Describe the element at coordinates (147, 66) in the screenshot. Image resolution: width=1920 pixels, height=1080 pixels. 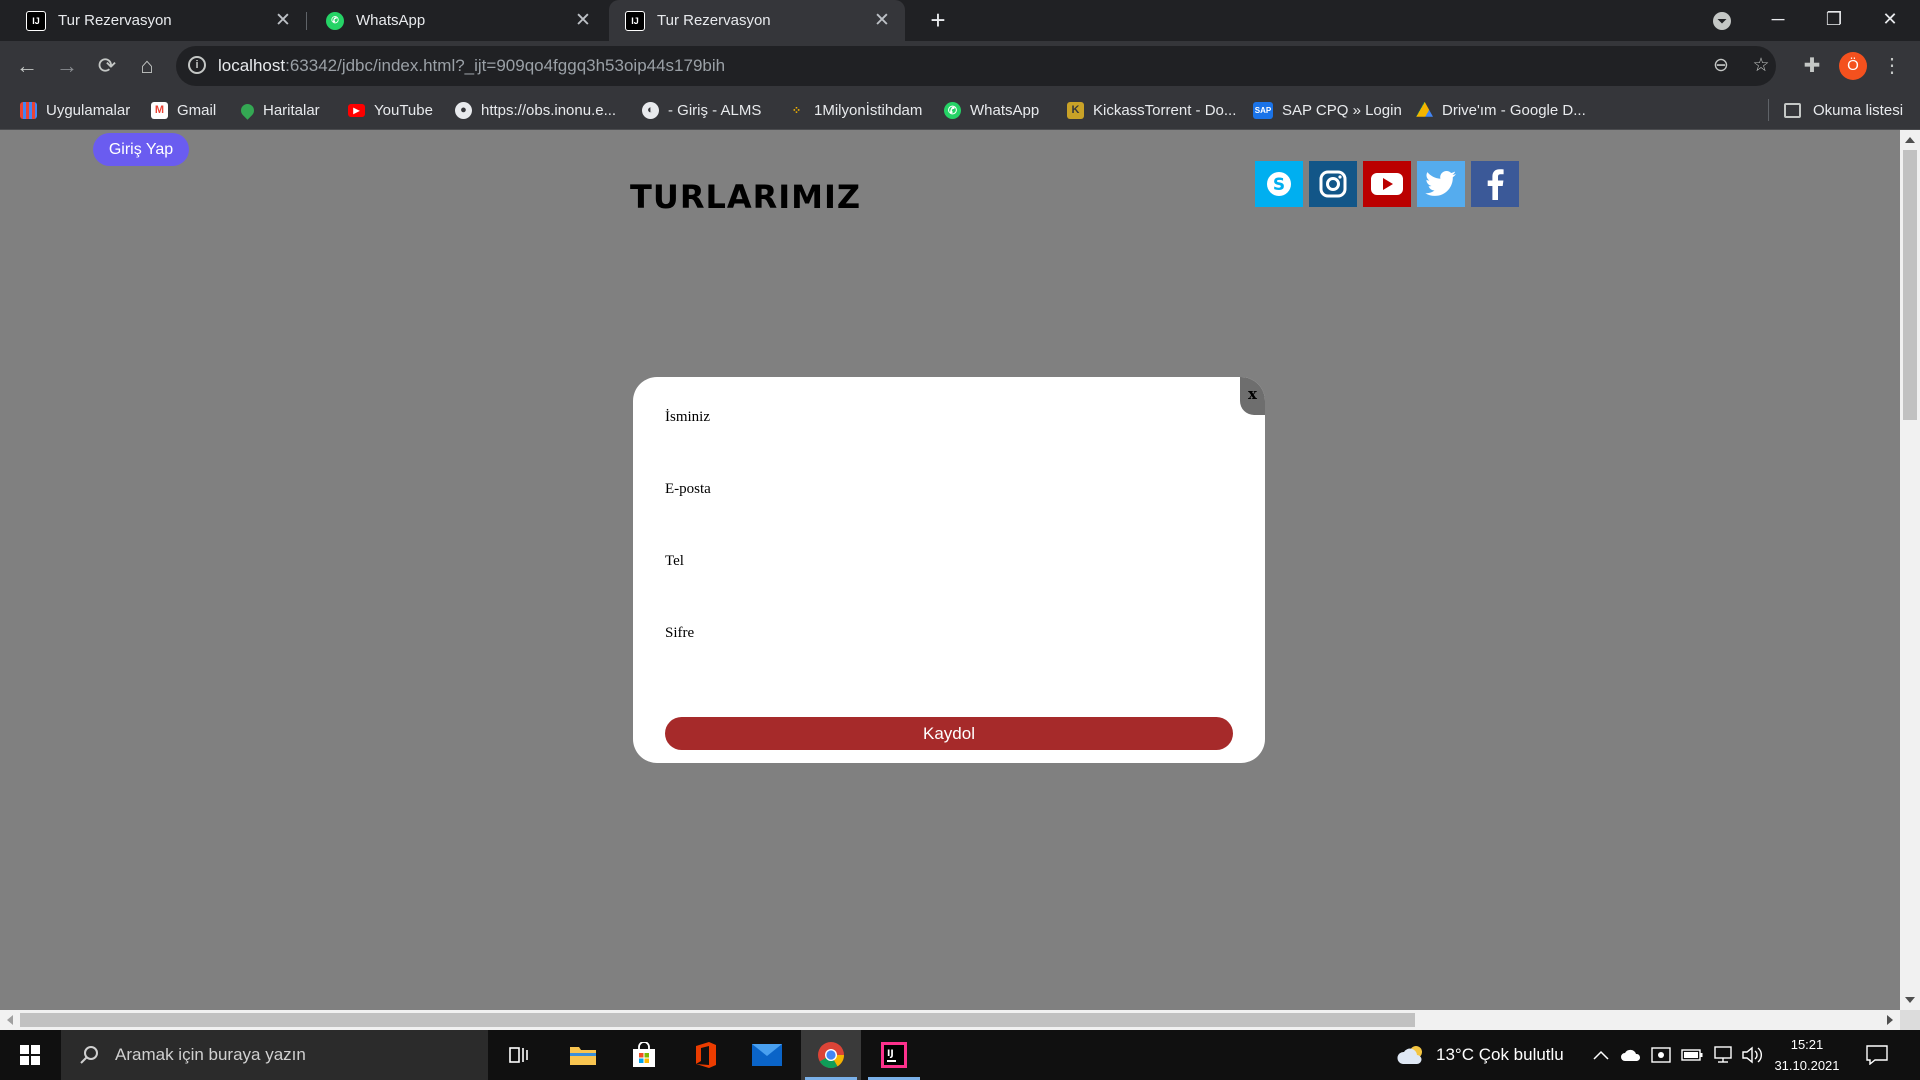
I see `home-button: ⌂` at that location.